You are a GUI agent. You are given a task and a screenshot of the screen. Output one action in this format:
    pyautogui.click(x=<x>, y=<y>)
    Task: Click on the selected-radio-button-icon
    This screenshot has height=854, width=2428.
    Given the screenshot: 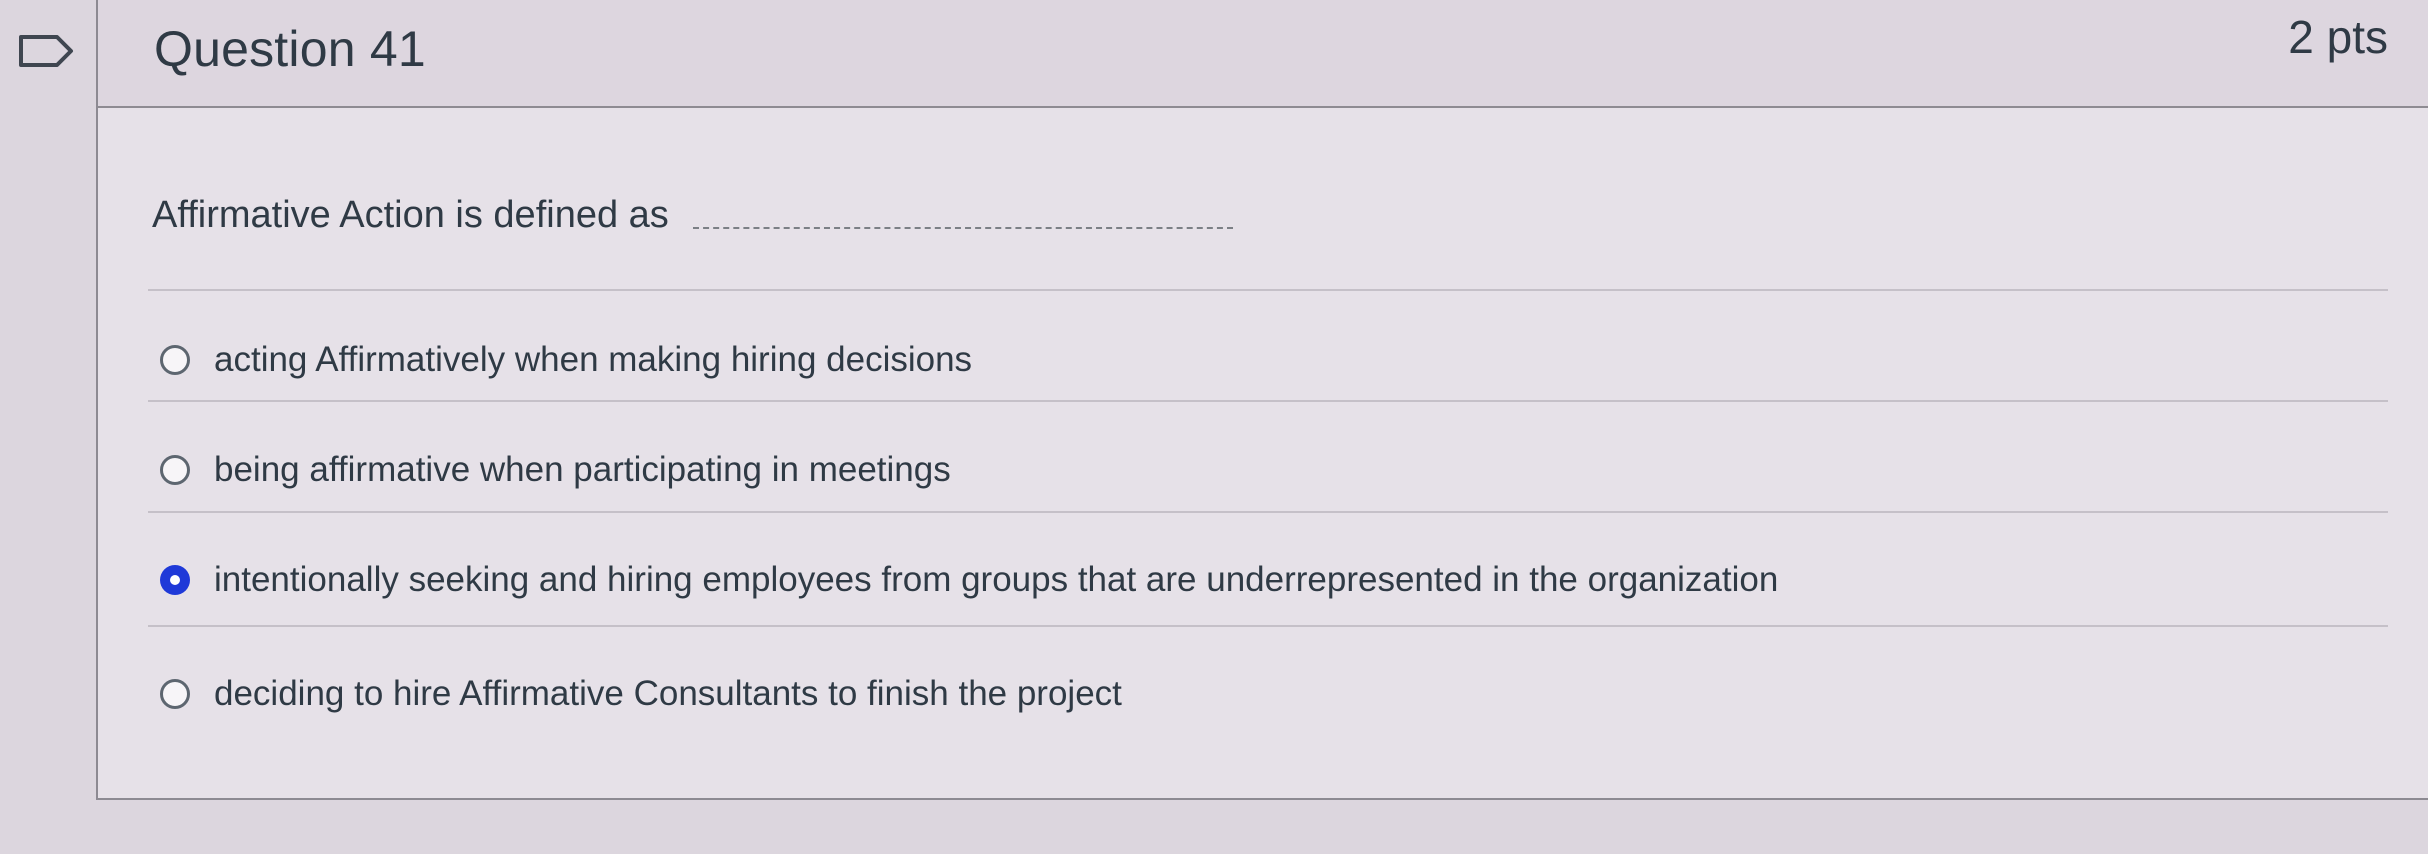 What is the action you would take?
    pyautogui.click(x=175, y=580)
    